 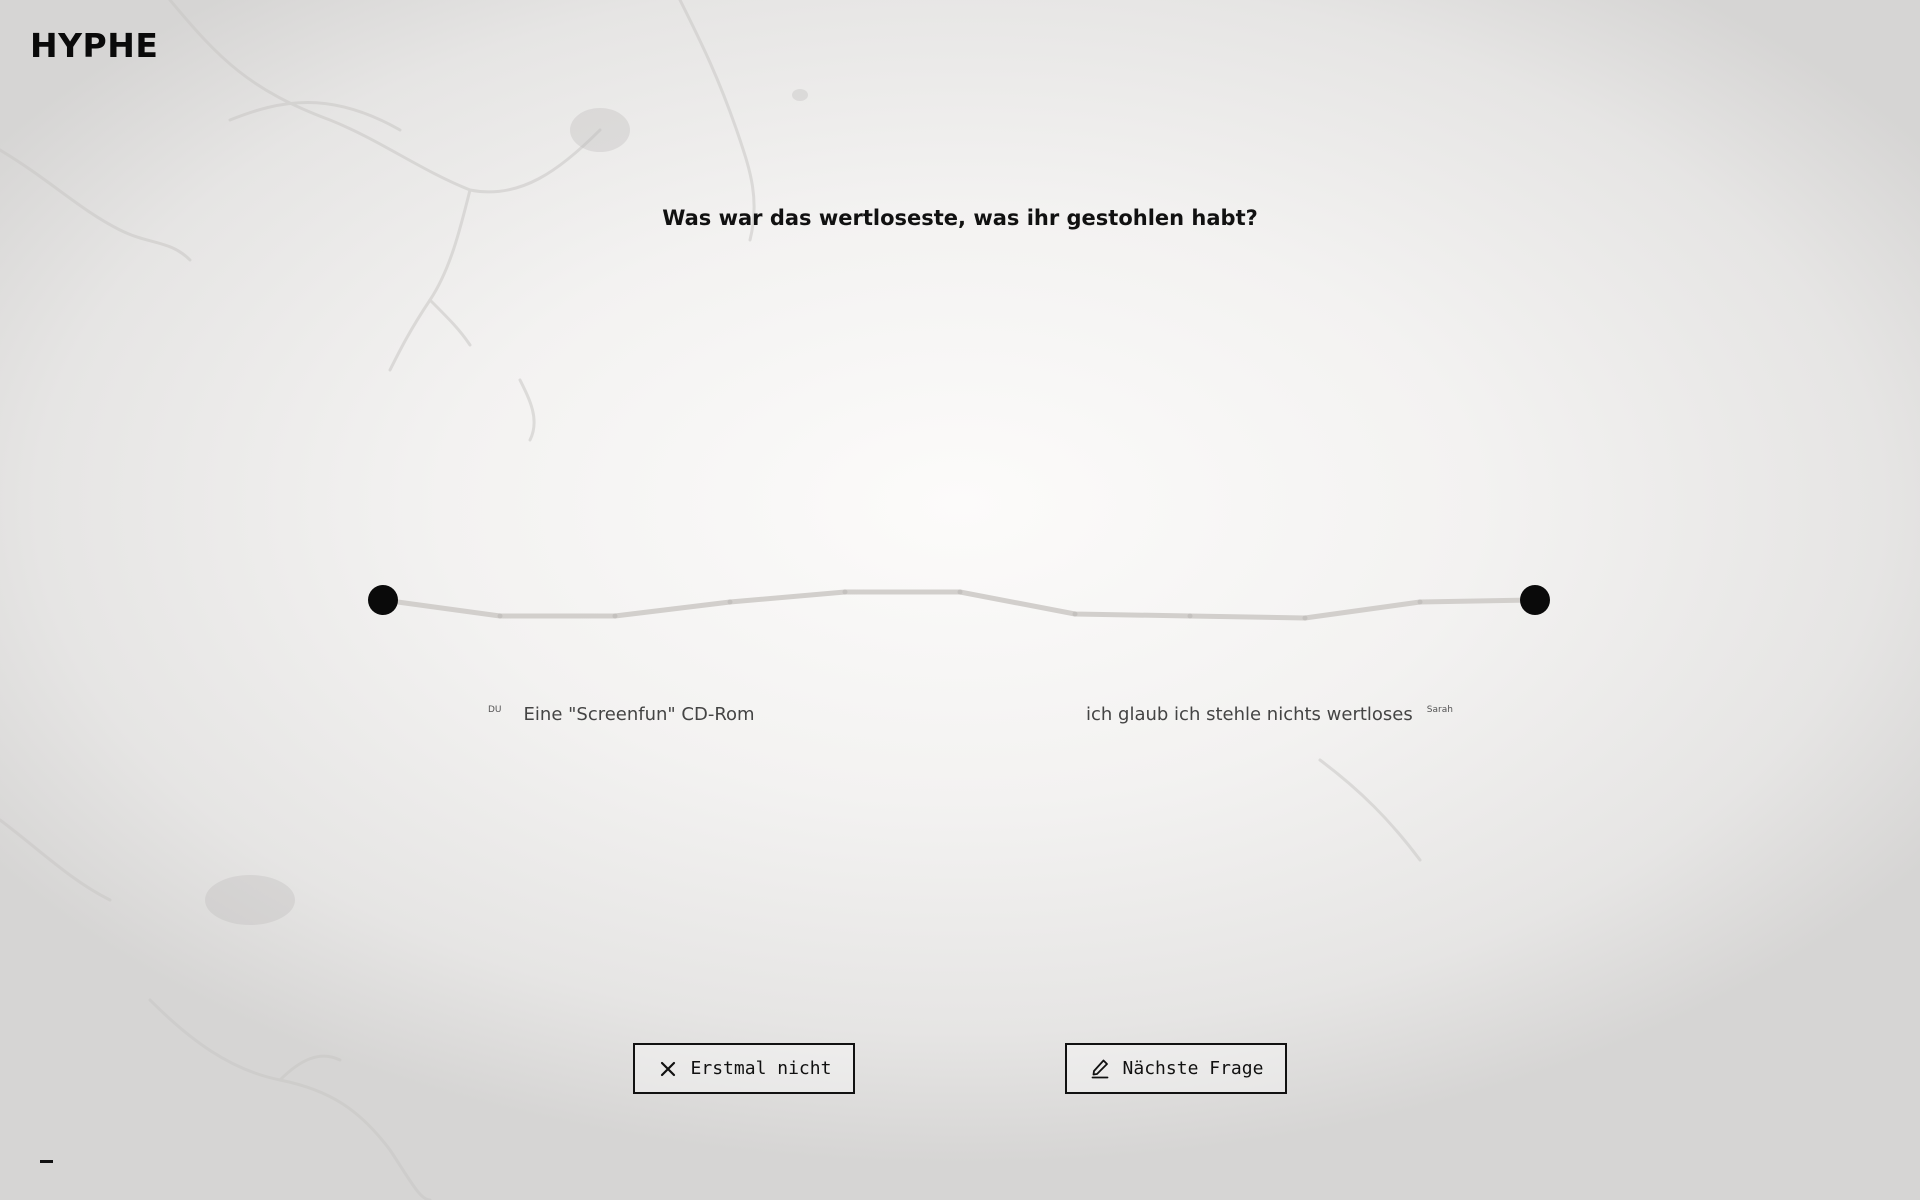 I want to click on answer-left: DU Eine "Screenfun" CD-Rom, so click(x=621, y=714).